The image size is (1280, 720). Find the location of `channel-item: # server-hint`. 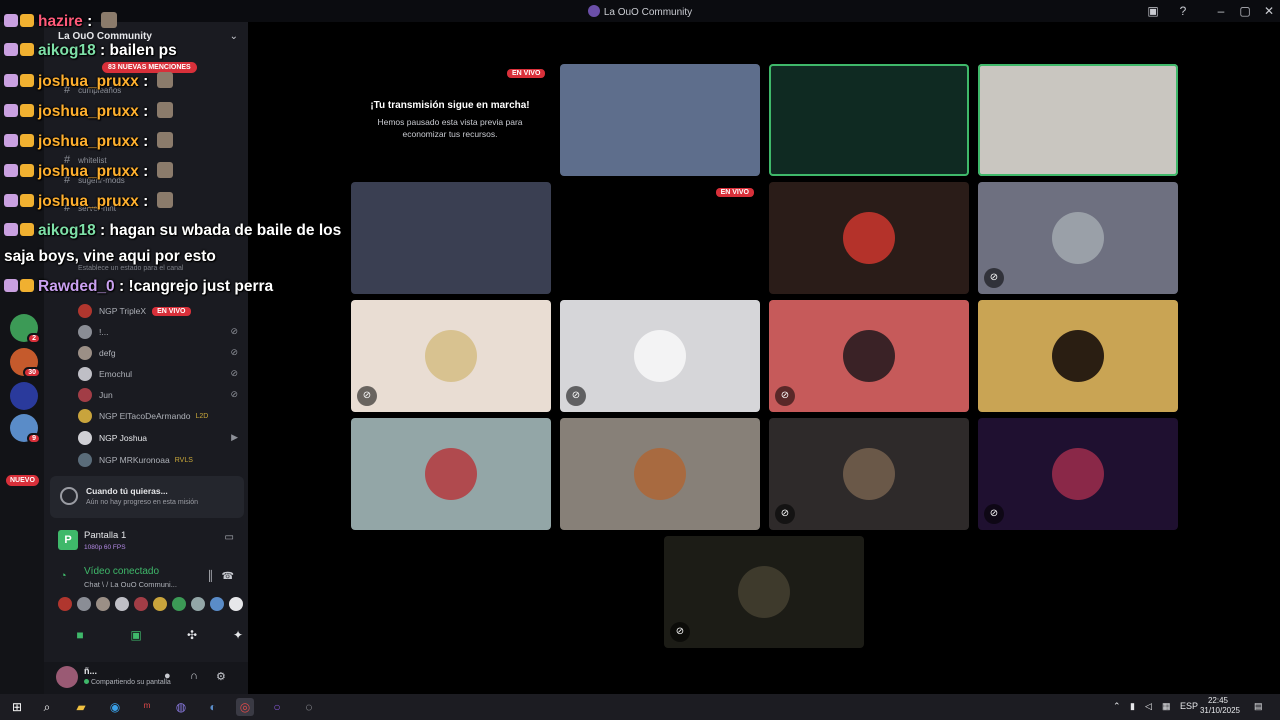

channel-item: # server-hint is located at coordinates (90, 208).